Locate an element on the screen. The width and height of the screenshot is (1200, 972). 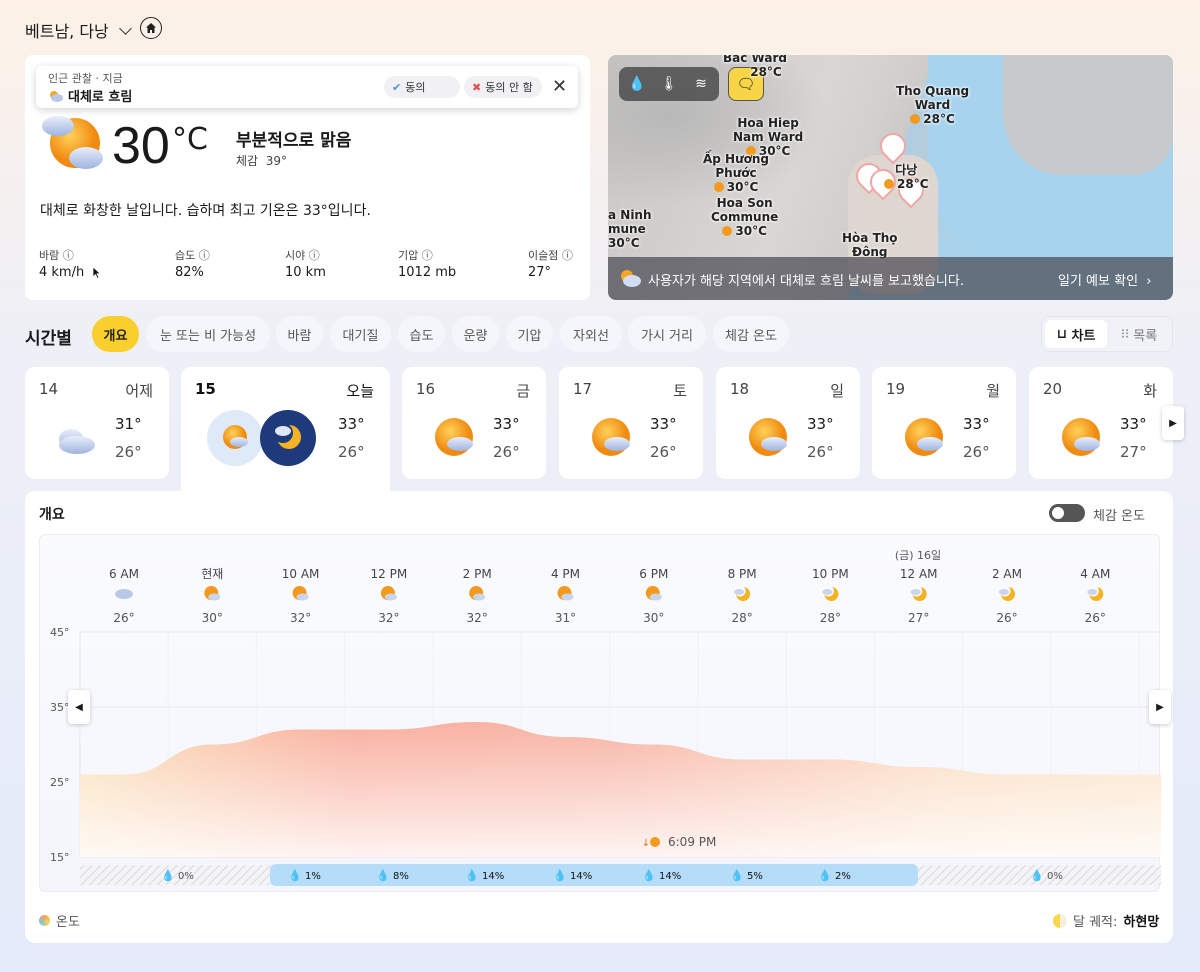
panel-title: 개요 is located at coordinates (52, 515).